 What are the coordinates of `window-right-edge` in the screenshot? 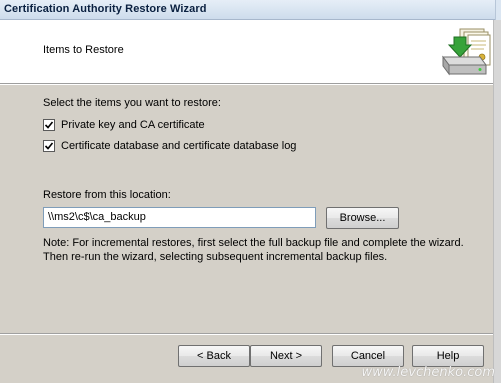 It's located at (497, 201).